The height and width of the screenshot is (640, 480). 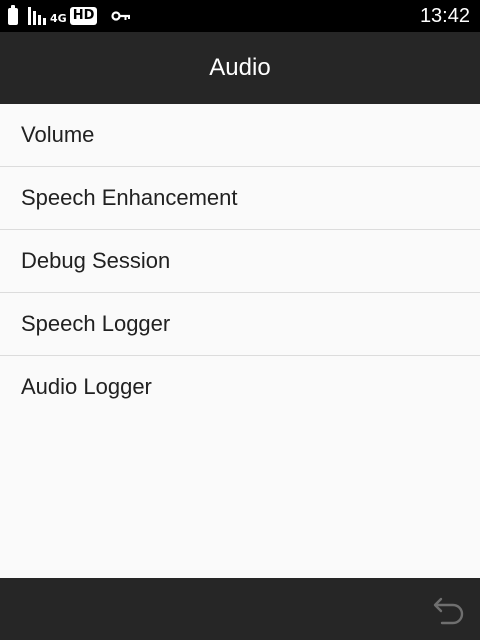 I want to click on hd-icon: HD, so click(x=83, y=16).